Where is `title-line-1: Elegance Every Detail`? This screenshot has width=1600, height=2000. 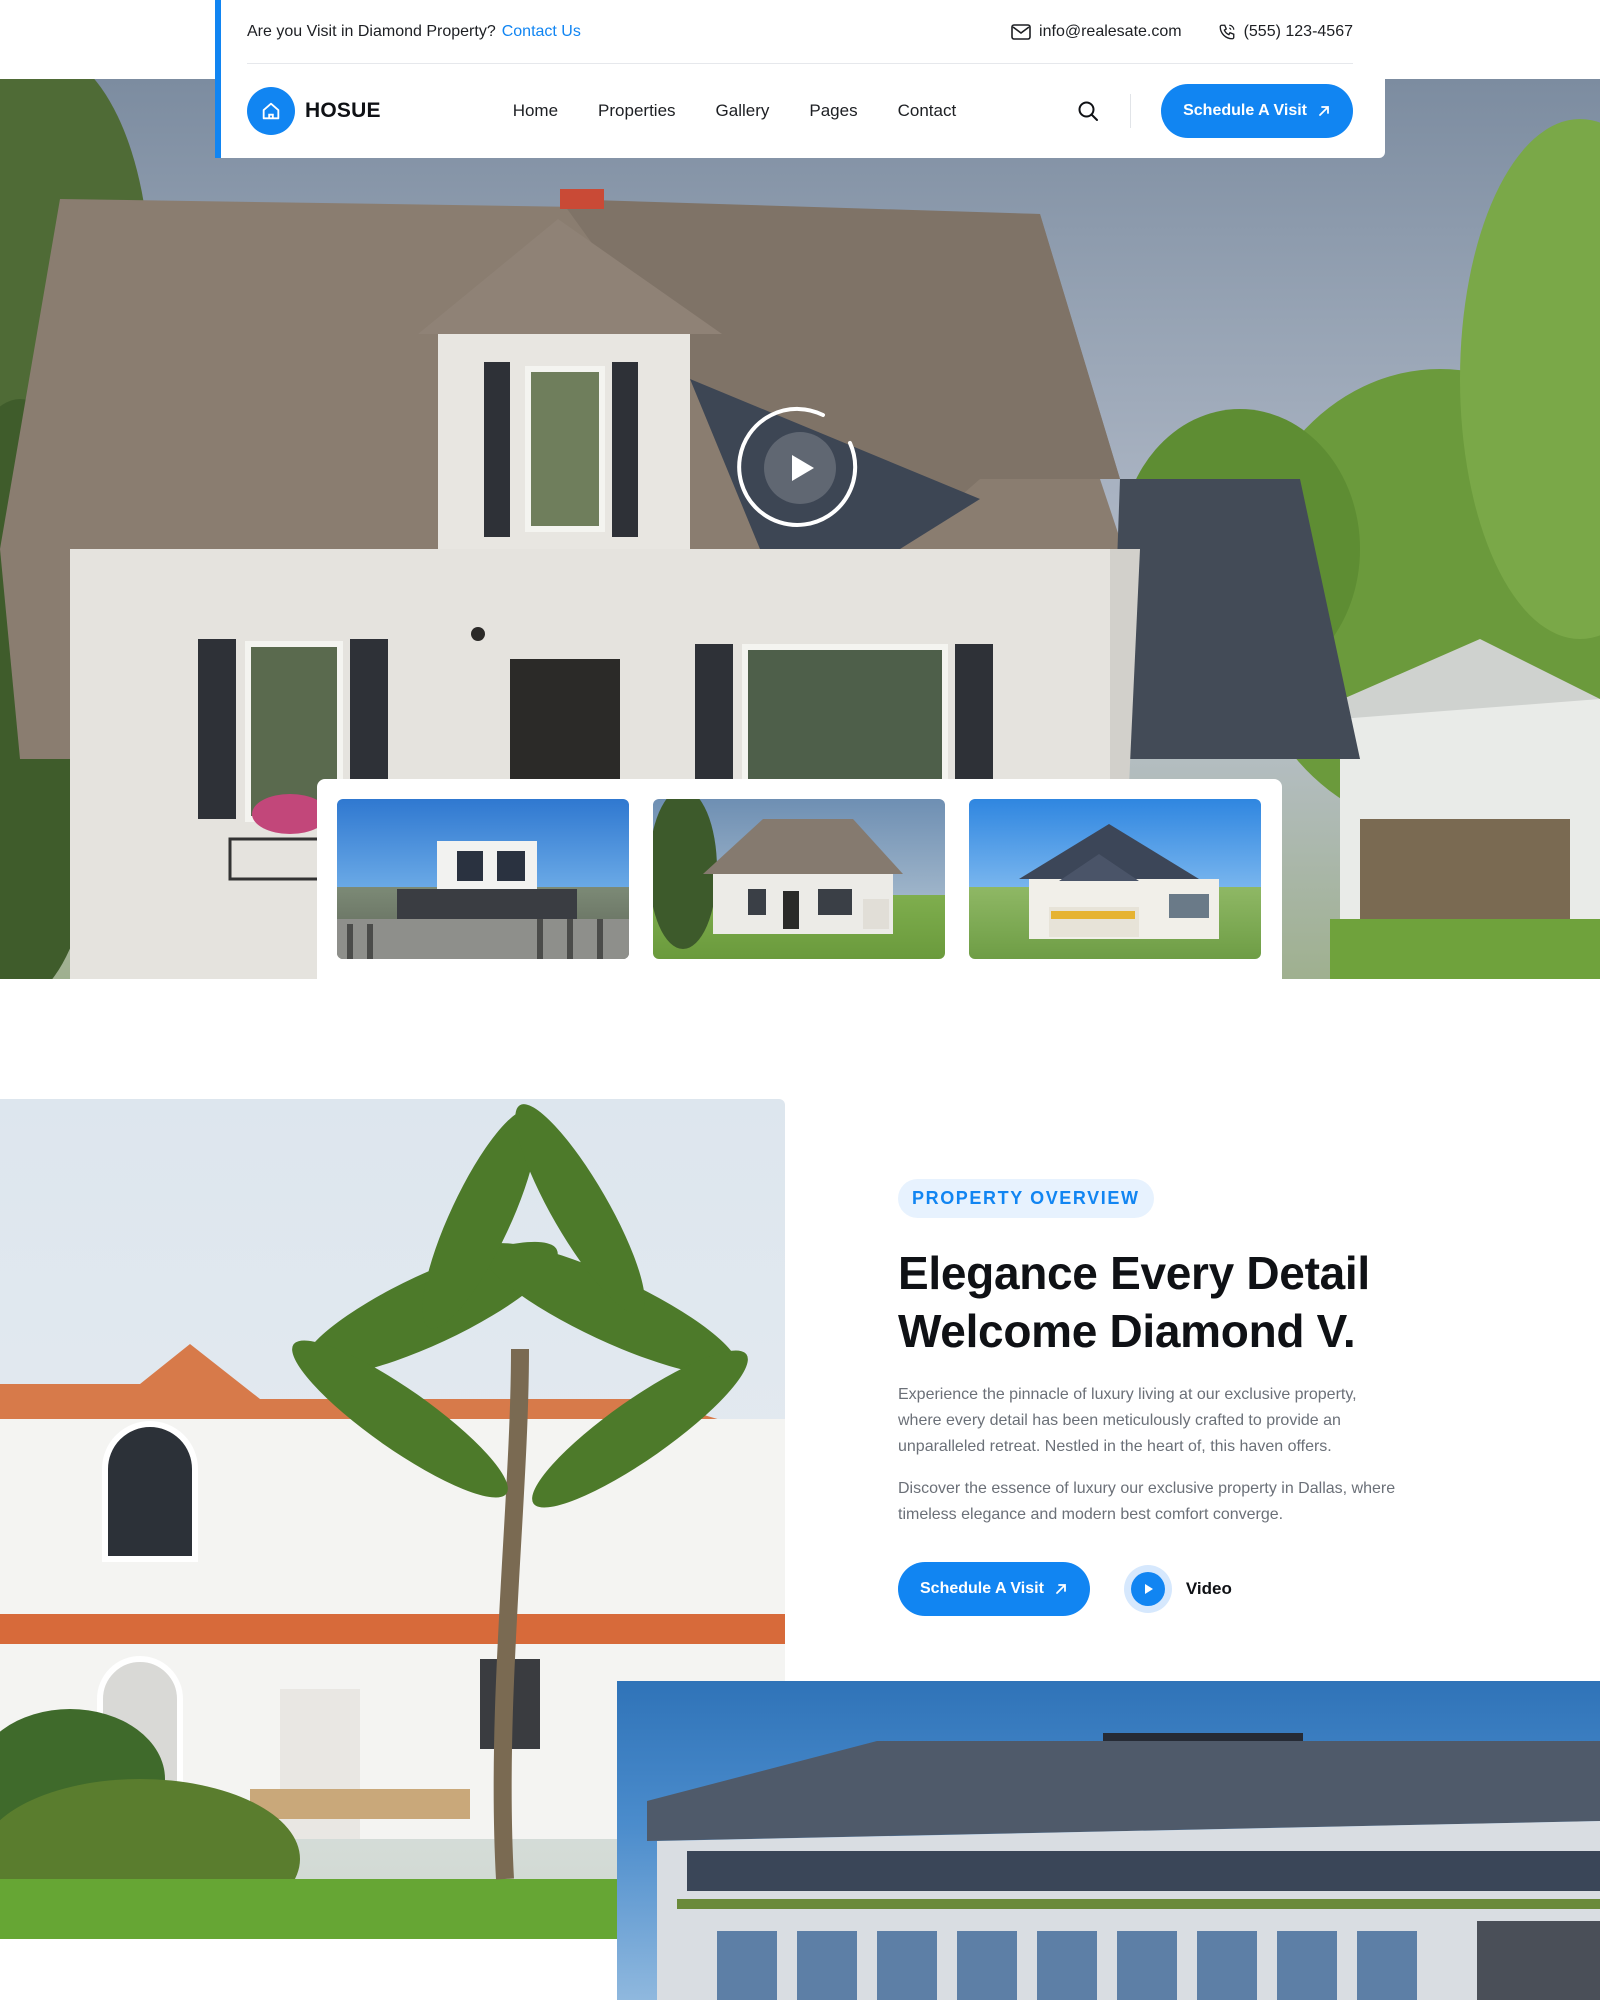 title-line-1: Elegance Every Detail is located at coordinates (1134, 1273).